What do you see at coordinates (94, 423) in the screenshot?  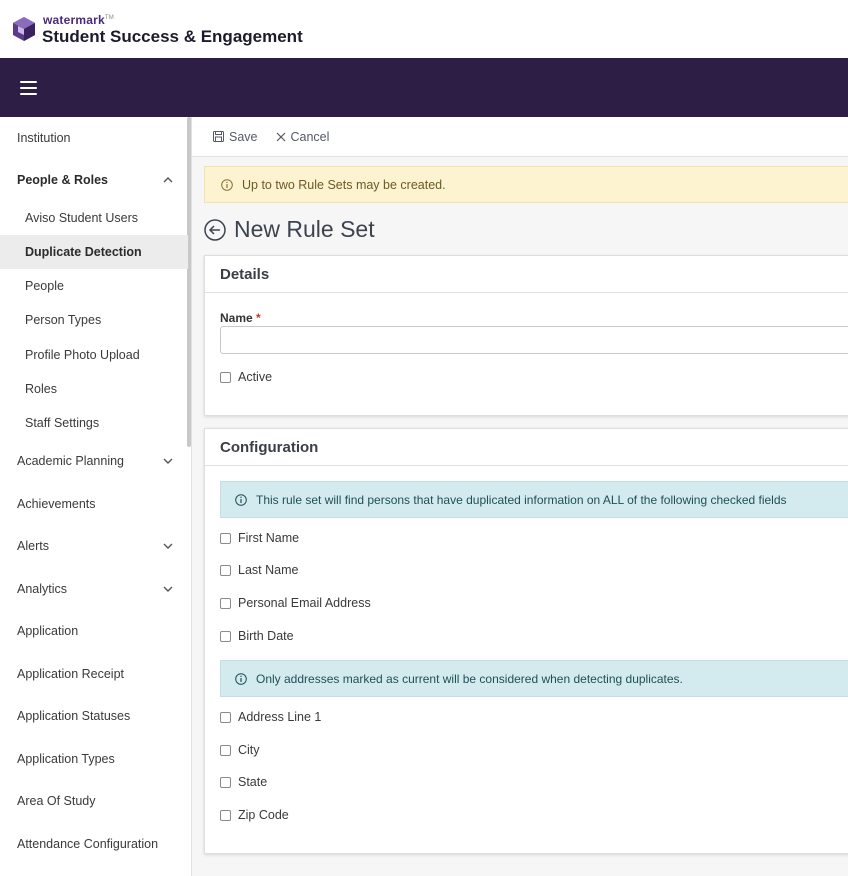 I see `sidebar-item-staff-settings: Staff Settings` at bounding box center [94, 423].